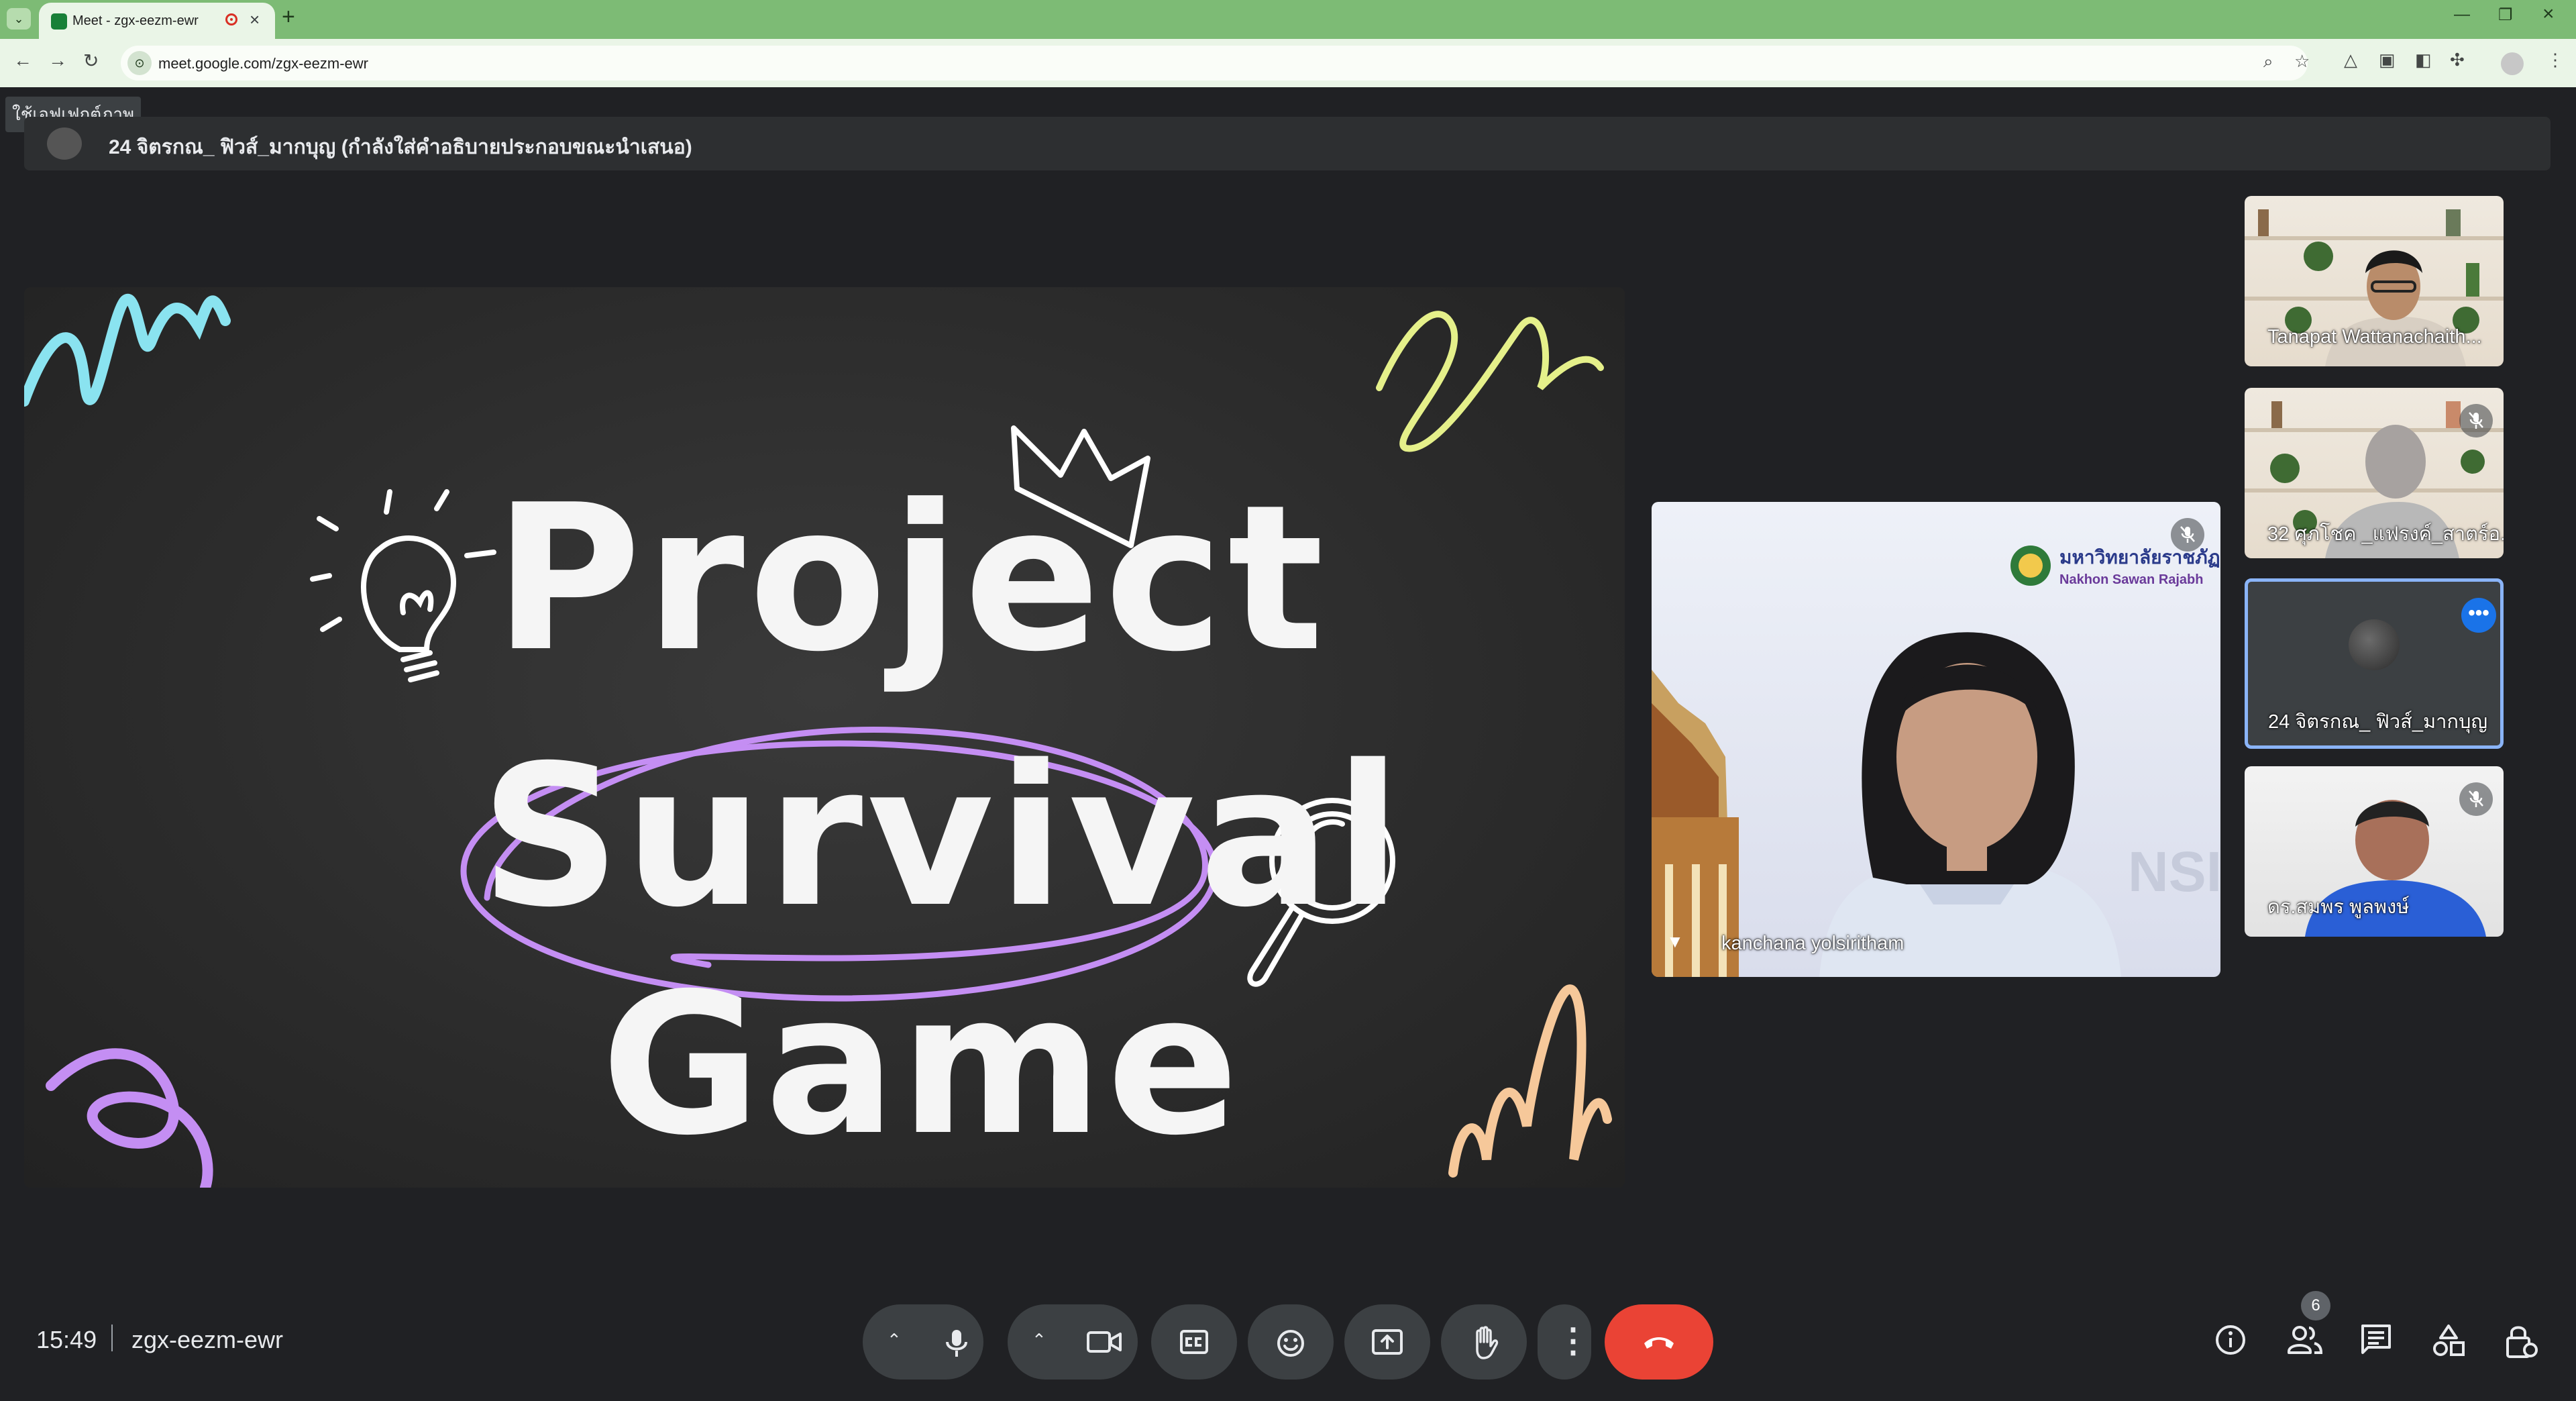 The image size is (2576, 1401). I want to click on participant-4-mic-off-icon, so click(2476, 799).